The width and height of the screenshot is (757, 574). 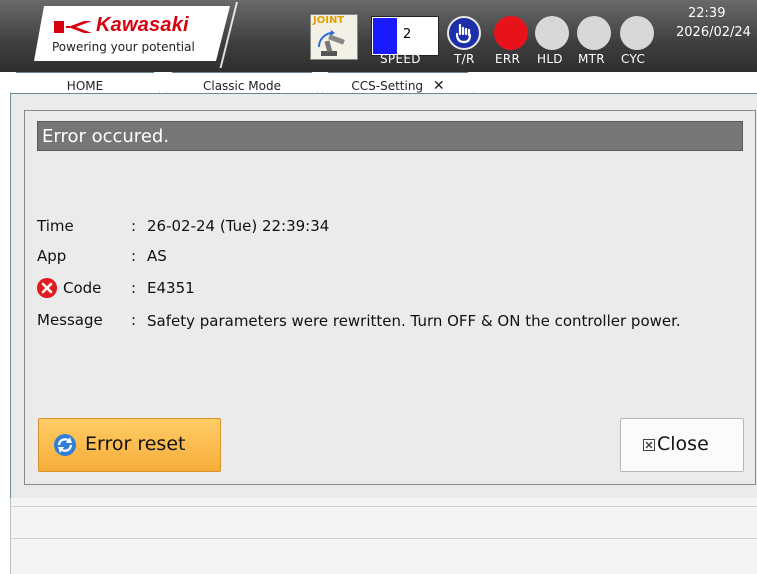 What do you see at coordinates (552, 33) in the screenshot?
I see `hold-indicator` at bounding box center [552, 33].